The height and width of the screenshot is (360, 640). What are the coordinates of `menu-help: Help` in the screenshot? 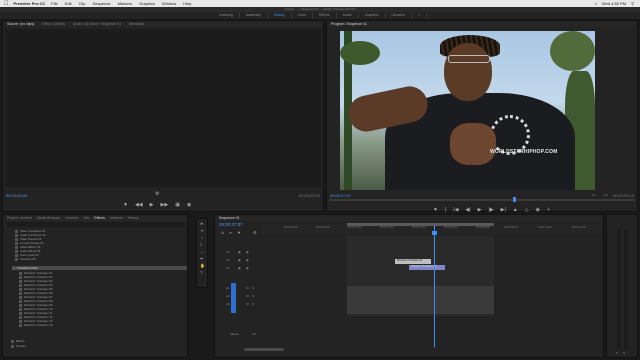 It's located at (187, 3).